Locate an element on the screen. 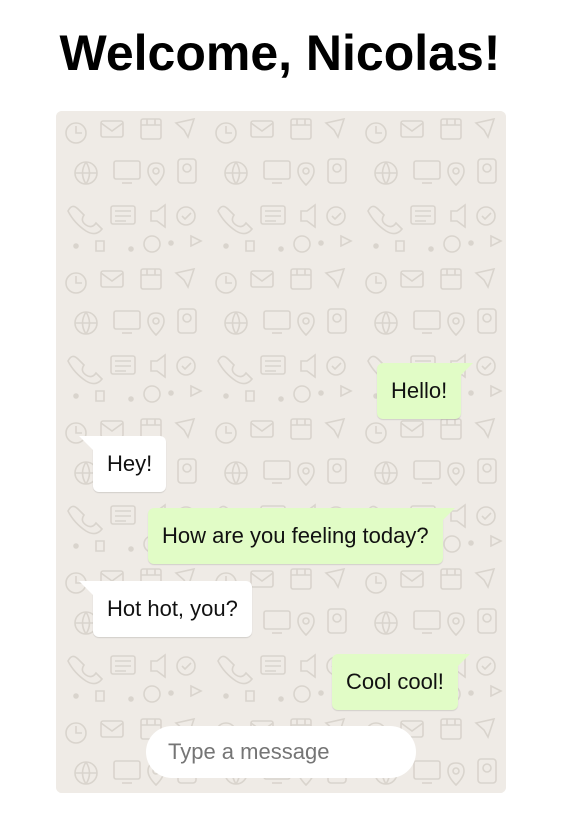 The image size is (583, 836). message-text: Cool cool! is located at coordinates (395, 681).